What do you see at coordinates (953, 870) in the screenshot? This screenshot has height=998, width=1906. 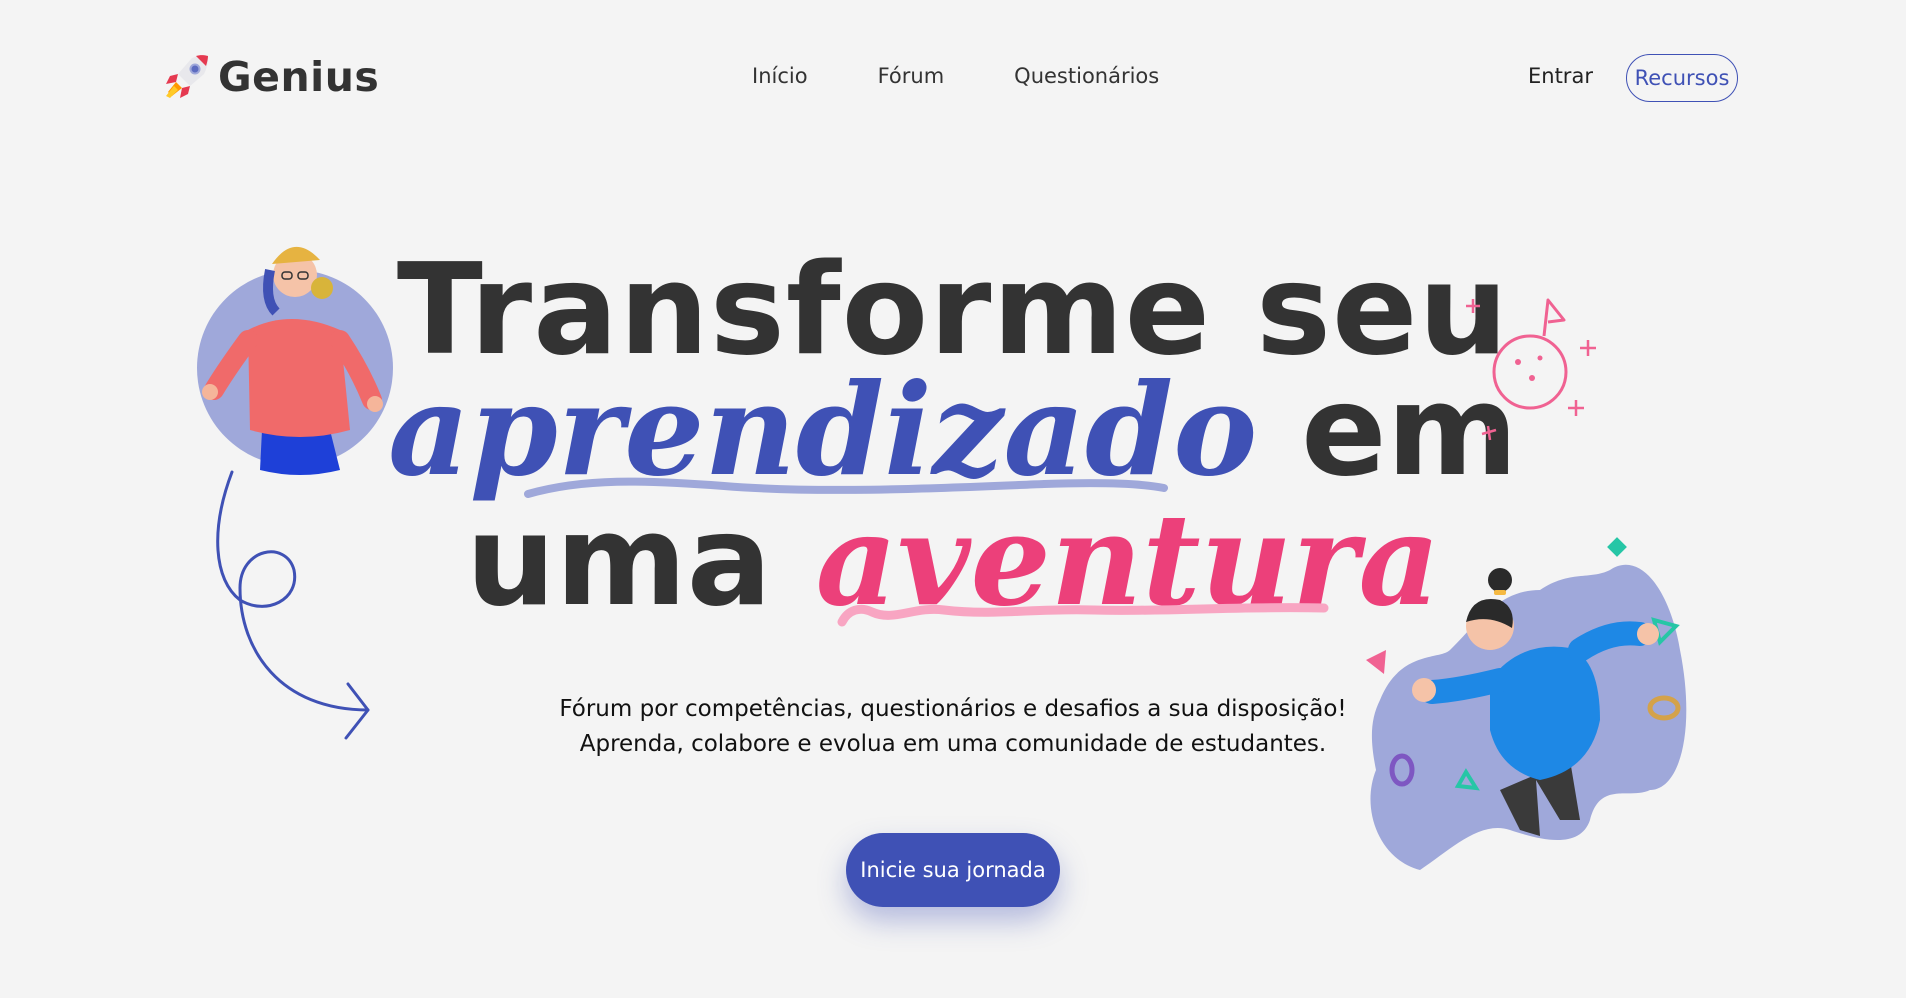 I see `start-journey-button: Inicie sua jornada` at bounding box center [953, 870].